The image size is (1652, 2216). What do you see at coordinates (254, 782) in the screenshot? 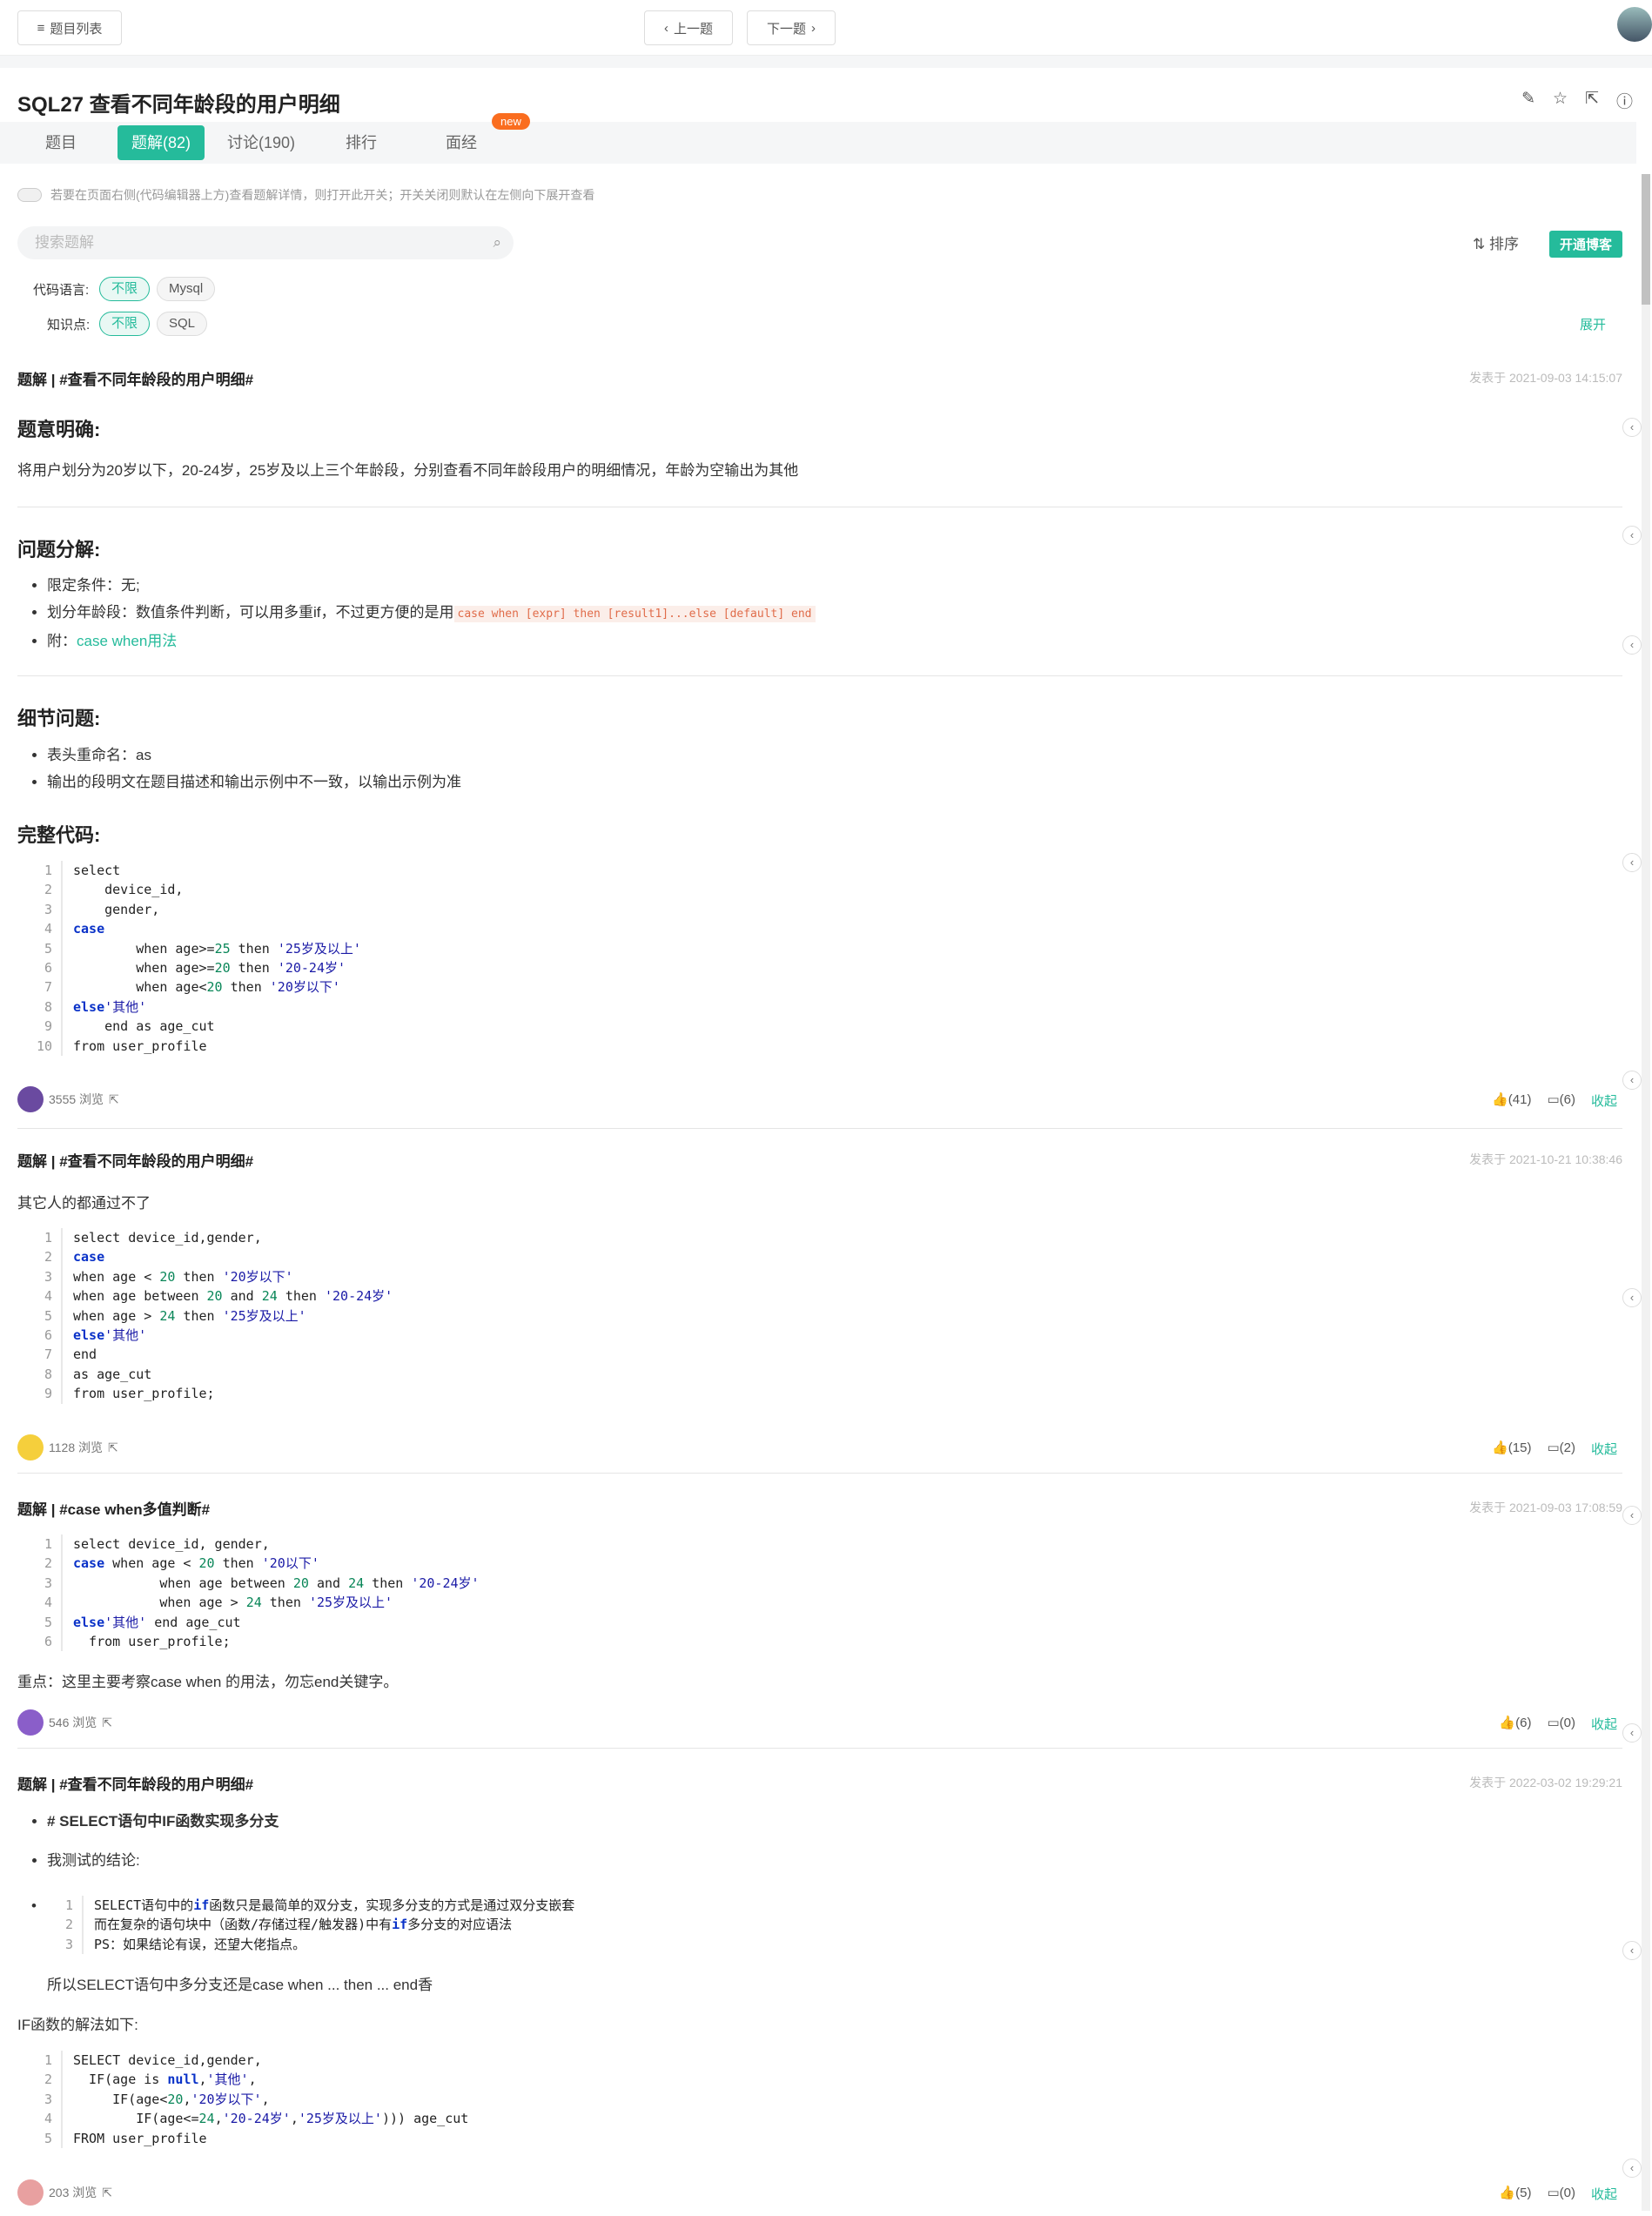
I see `list-item: 输出的段明文在题目描述和输出示例中不一致，以输出示例为准` at bounding box center [254, 782].